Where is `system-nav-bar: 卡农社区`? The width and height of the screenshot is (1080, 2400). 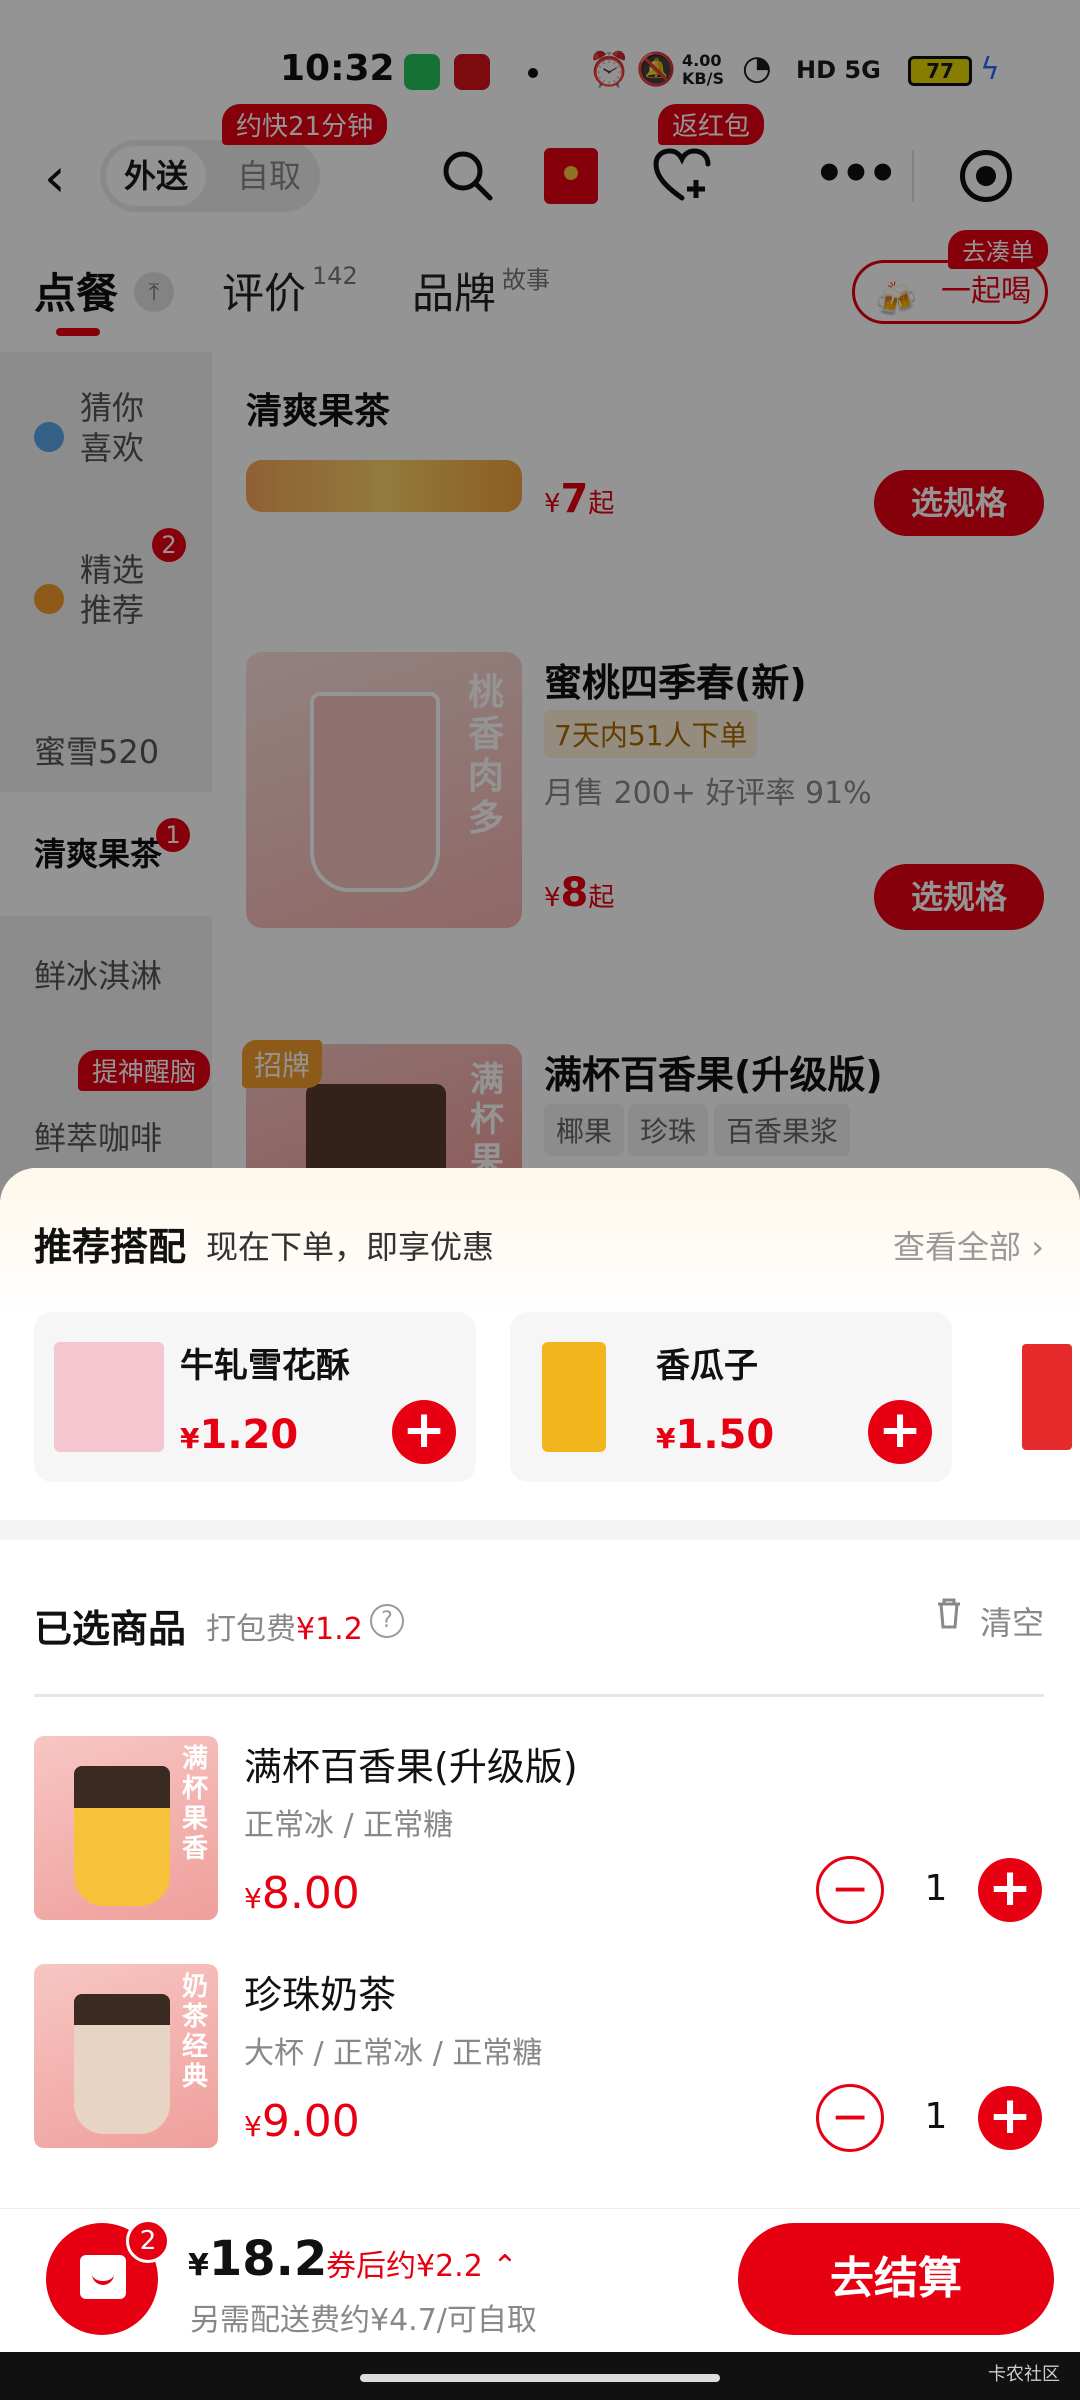 system-nav-bar: 卡农社区 is located at coordinates (540, 2376).